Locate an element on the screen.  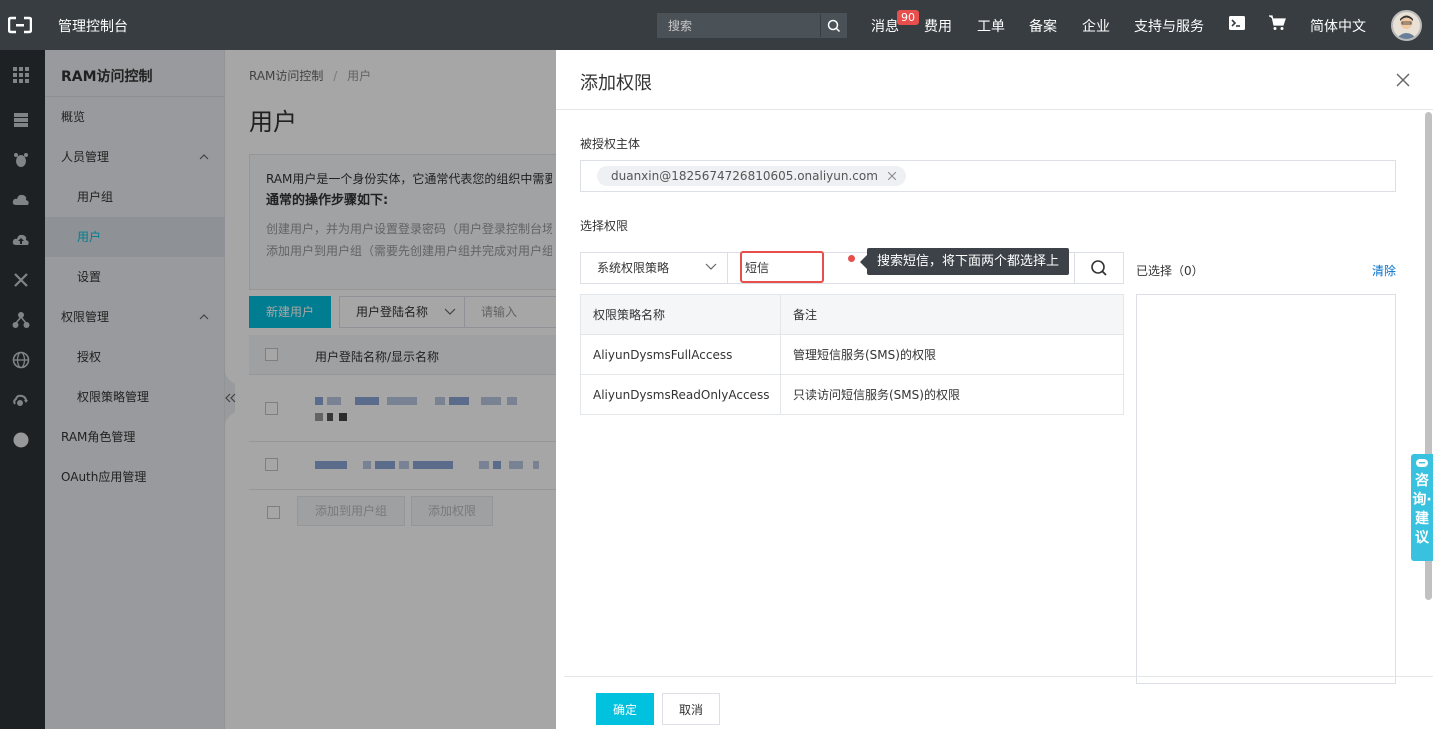
principal-input: duanxin@1825674726810605.onaliyun.com is located at coordinates (988, 176).